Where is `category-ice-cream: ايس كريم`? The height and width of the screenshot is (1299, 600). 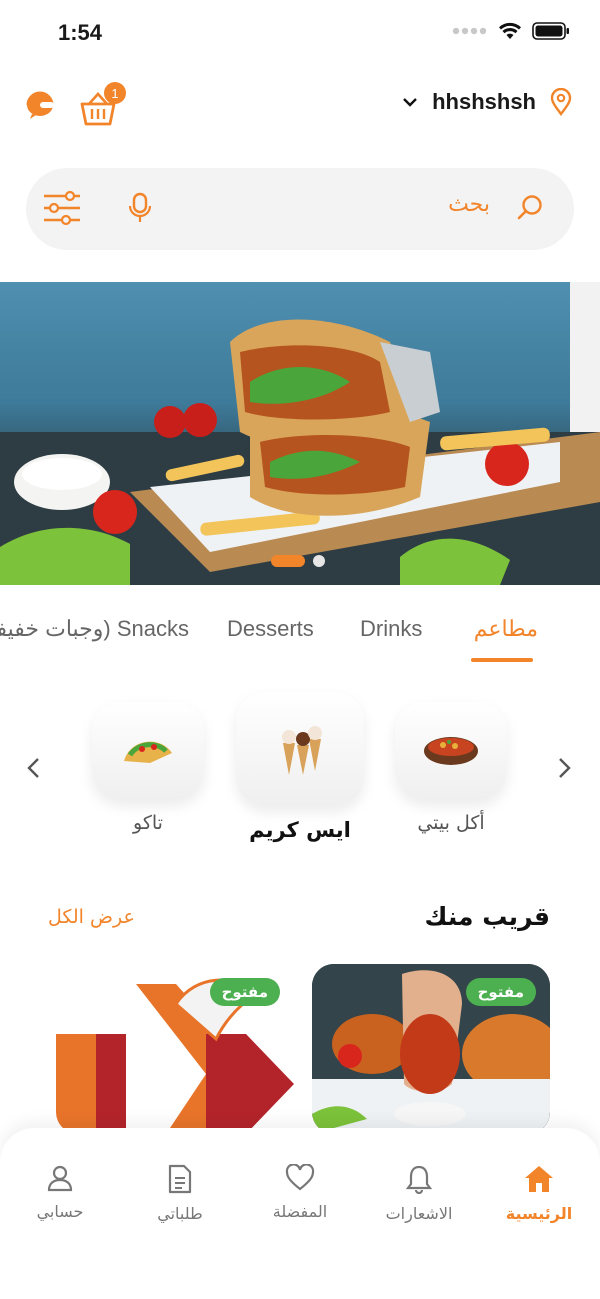
category-ice-cream: ايس كريم is located at coordinates (300, 767).